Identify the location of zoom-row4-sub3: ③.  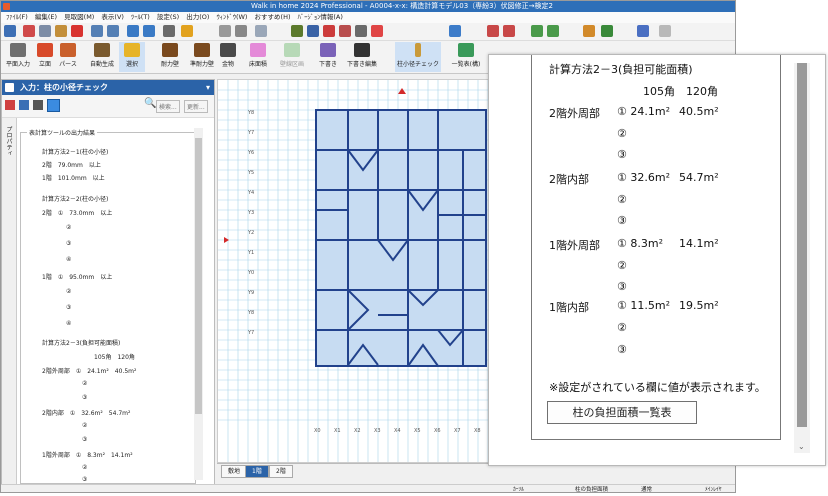
(622, 349).